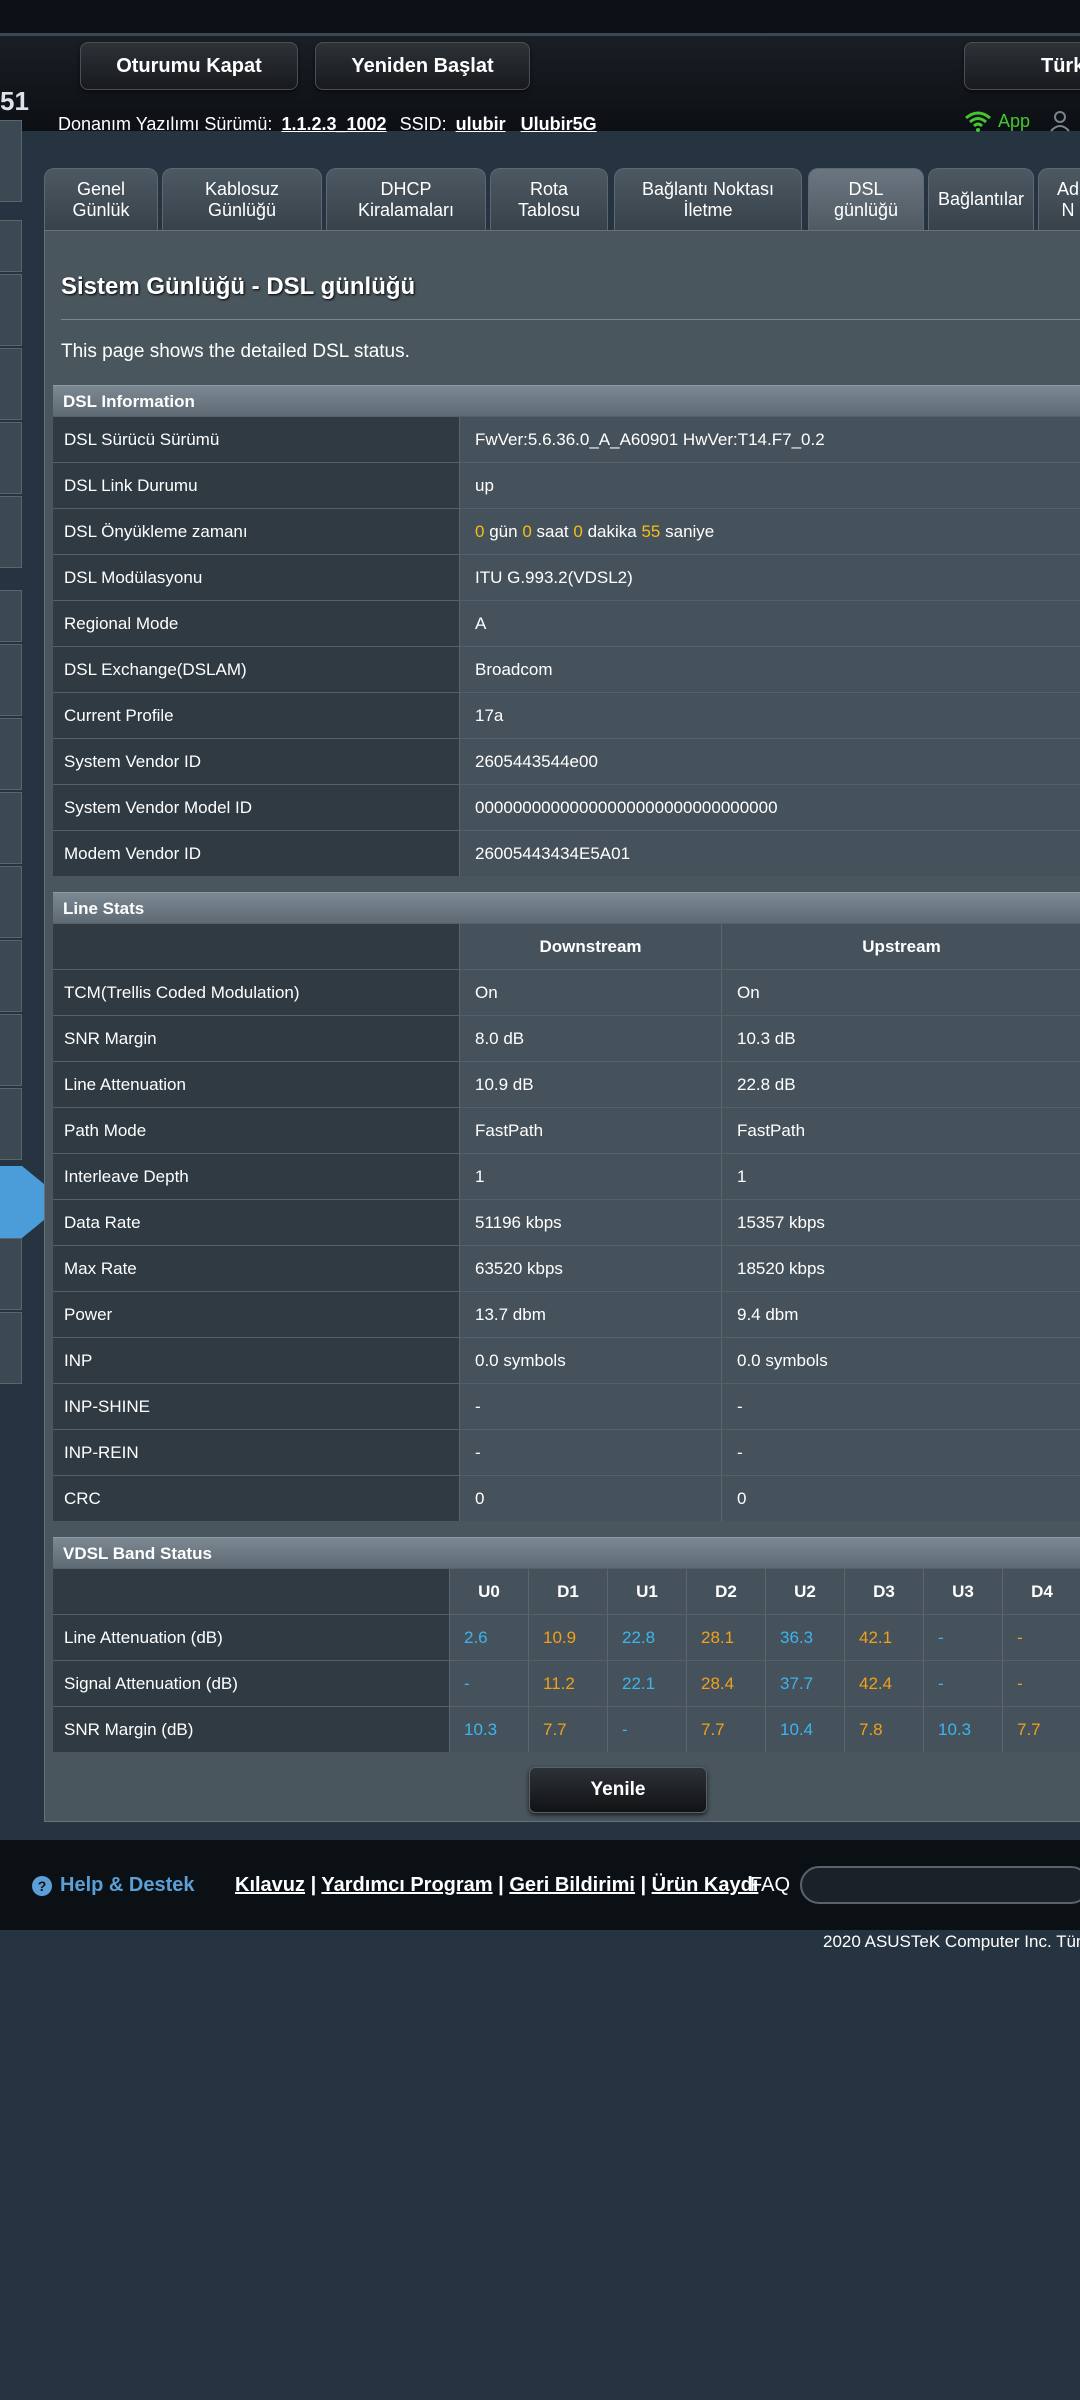  Describe the element at coordinates (422, 66) in the screenshot. I see `reboot-button: Yeniden Başlat` at that location.